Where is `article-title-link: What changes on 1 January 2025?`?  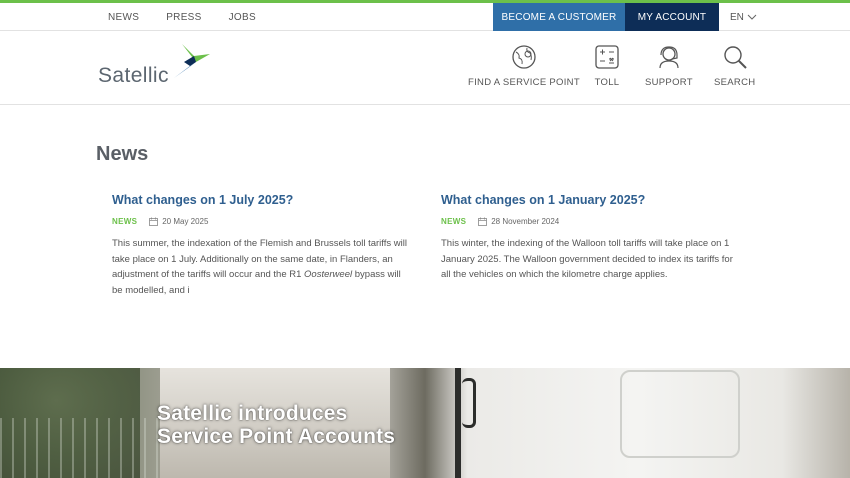
article-title-link: What changes on 1 January 2025? is located at coordinates (591, 200).